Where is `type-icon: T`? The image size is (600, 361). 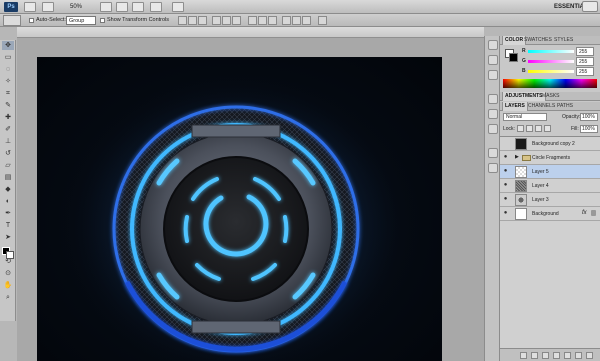 type-icon: T is located at coordinates (8, 225).